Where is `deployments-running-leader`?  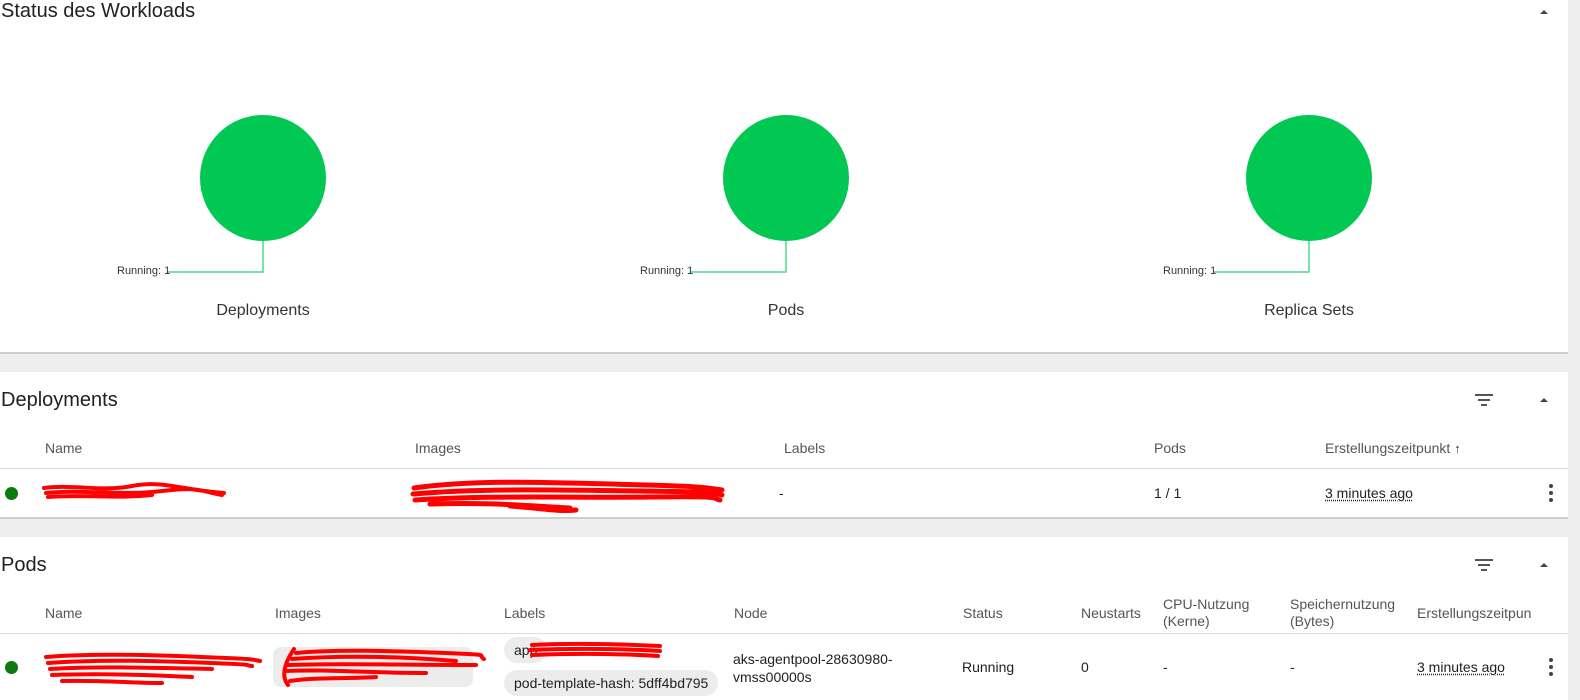
deployments-running-leader is located at coordinates (215, 257).